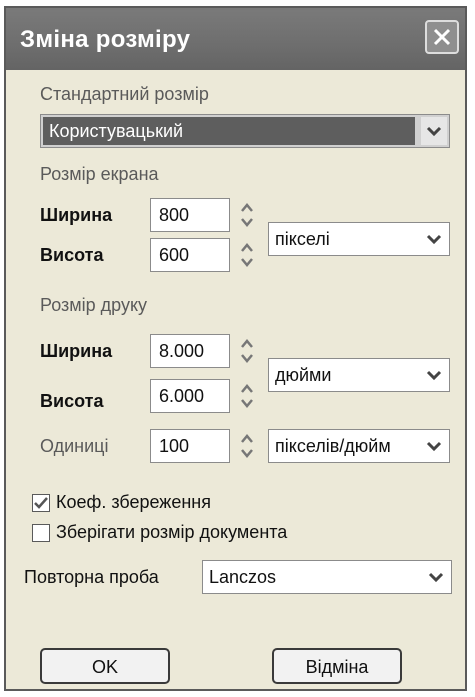  What do you see at coordinates (247, 255) in the screenshot?
I see `screen-height-spinner` at bounding box center [247, 255].